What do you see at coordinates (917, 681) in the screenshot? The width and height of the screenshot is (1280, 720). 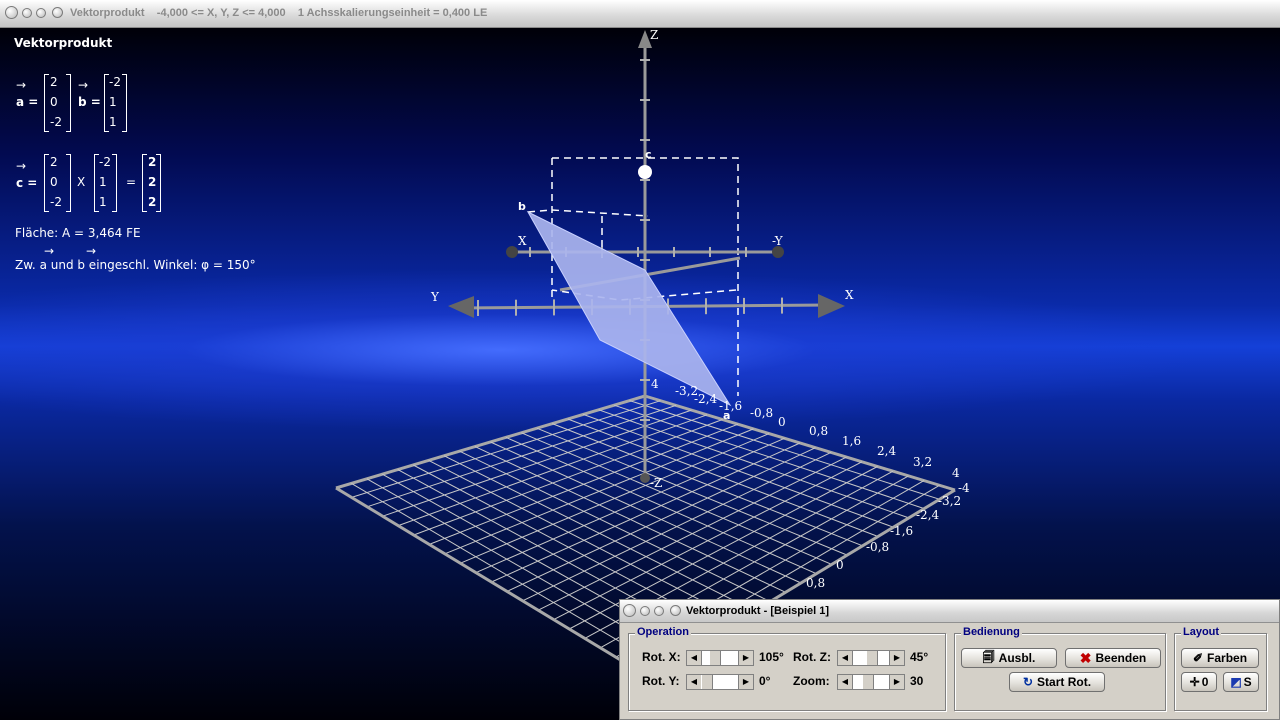 I see `zoom-value: 30` at bounding box center [917, 681].